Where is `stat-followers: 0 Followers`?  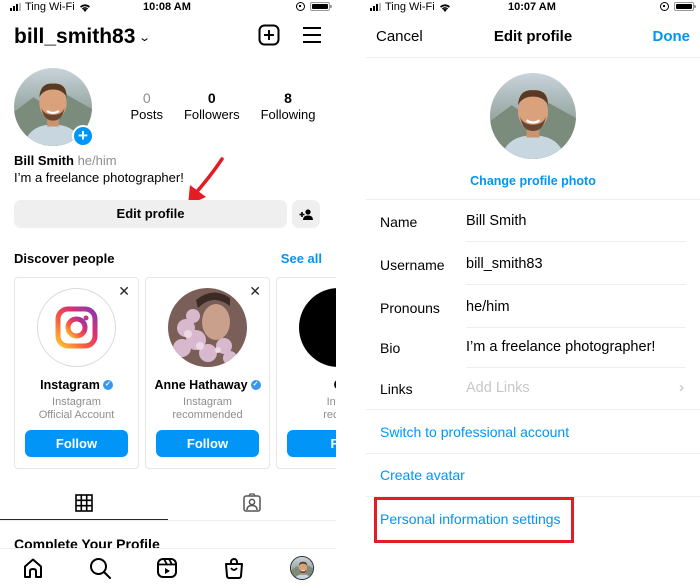 stat-followers: 0 Followers is located at coordinates (212, 106).